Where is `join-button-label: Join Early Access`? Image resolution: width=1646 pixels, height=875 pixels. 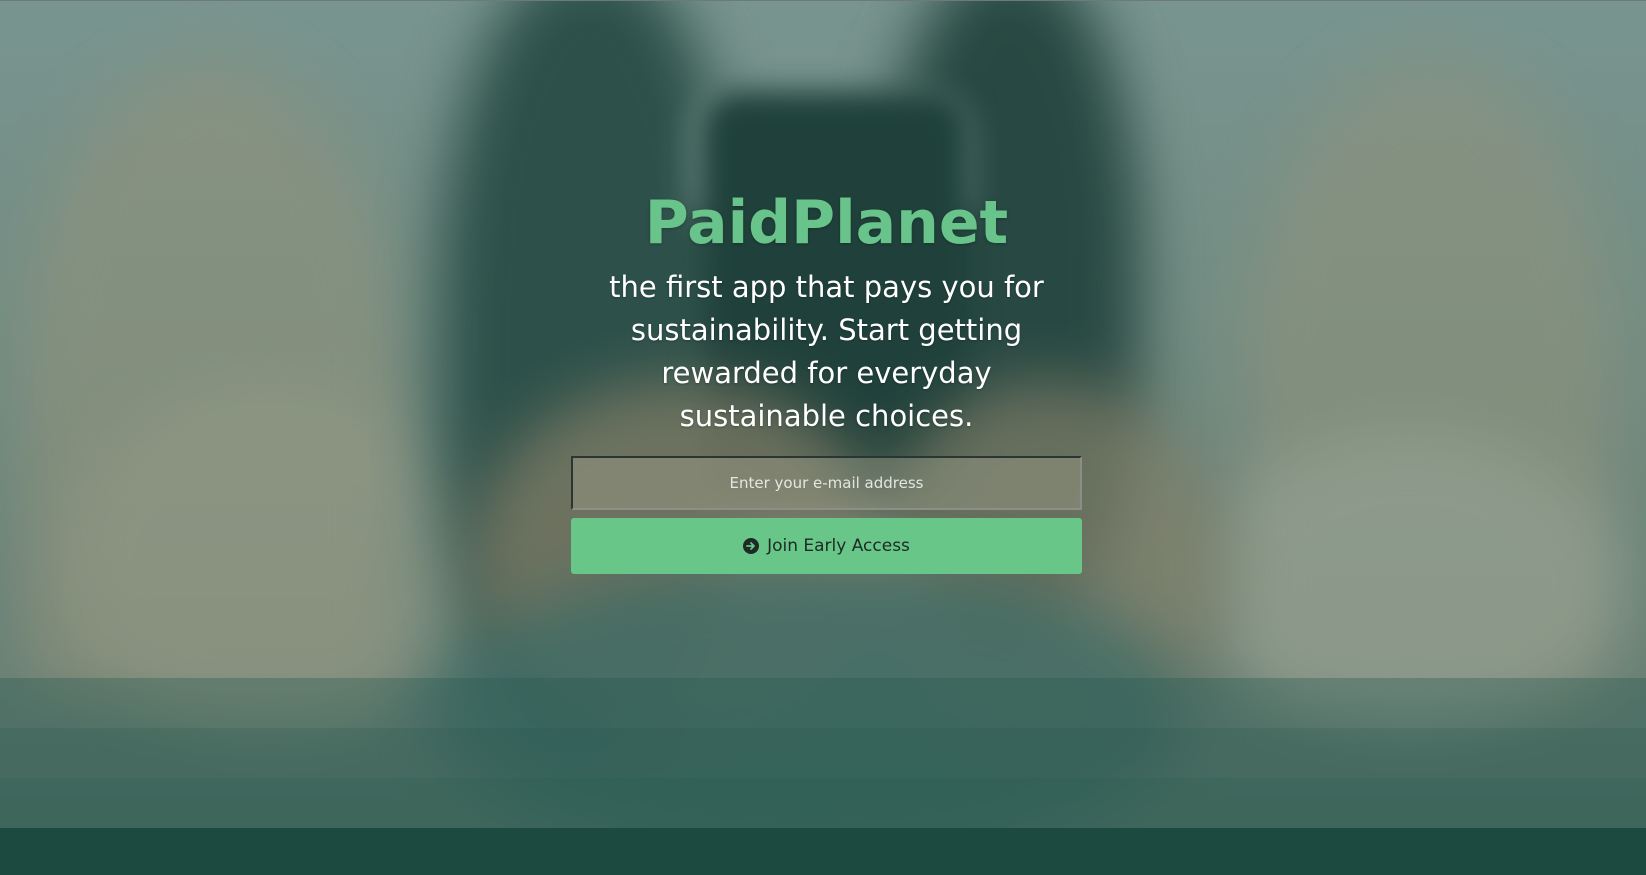 join-button-label: Join Early Access is located at coordinates (838, 546).